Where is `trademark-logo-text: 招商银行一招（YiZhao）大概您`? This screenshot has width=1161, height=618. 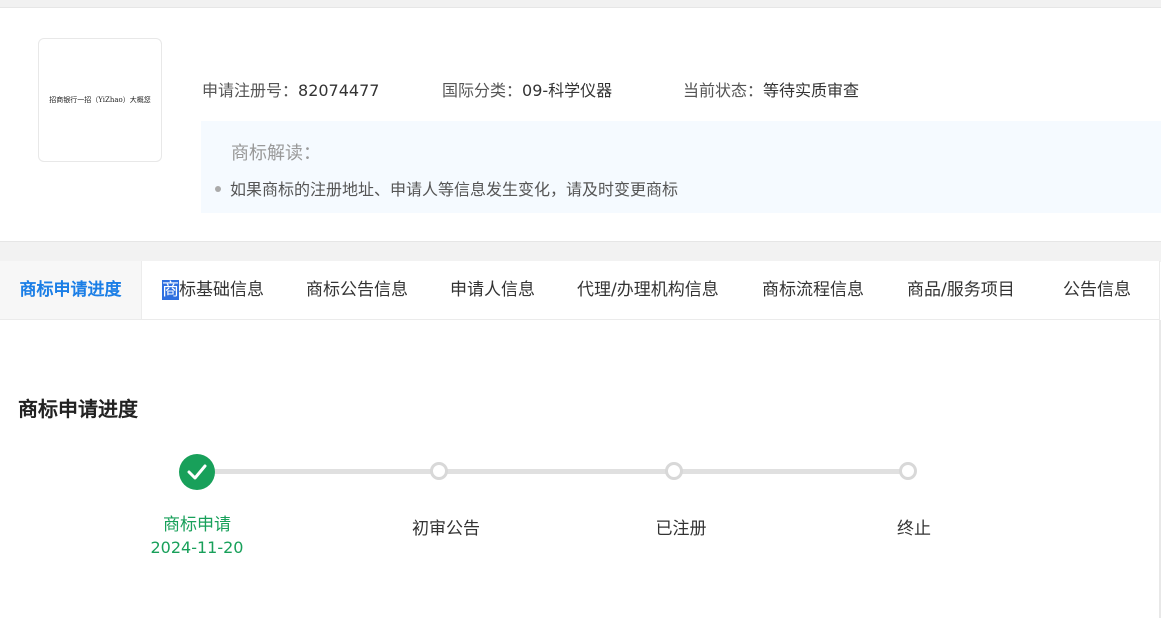
trademark-logo-text: 招商银行一招（YiZhao）大概您 is located at coordinates (100, 100).